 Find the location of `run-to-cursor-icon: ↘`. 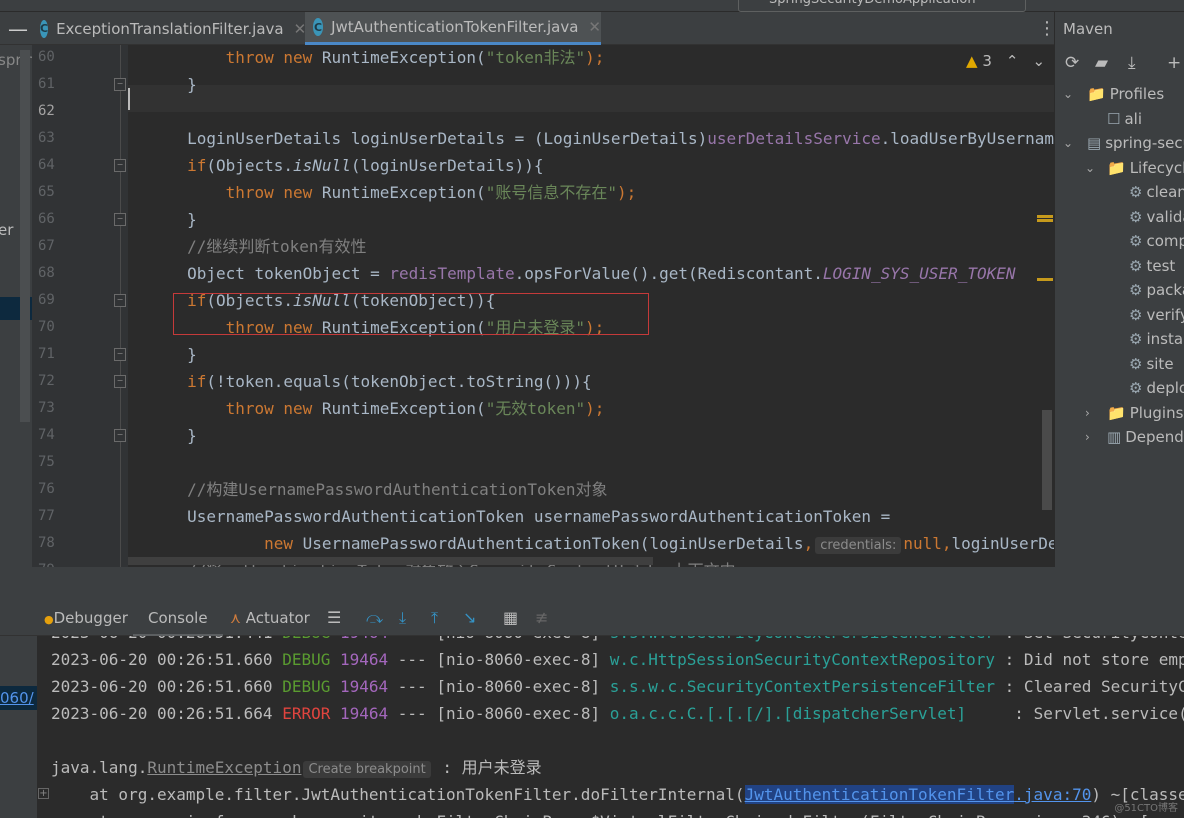

run-to-cursor-icon: ↘ is located at coordinates (469, 617).